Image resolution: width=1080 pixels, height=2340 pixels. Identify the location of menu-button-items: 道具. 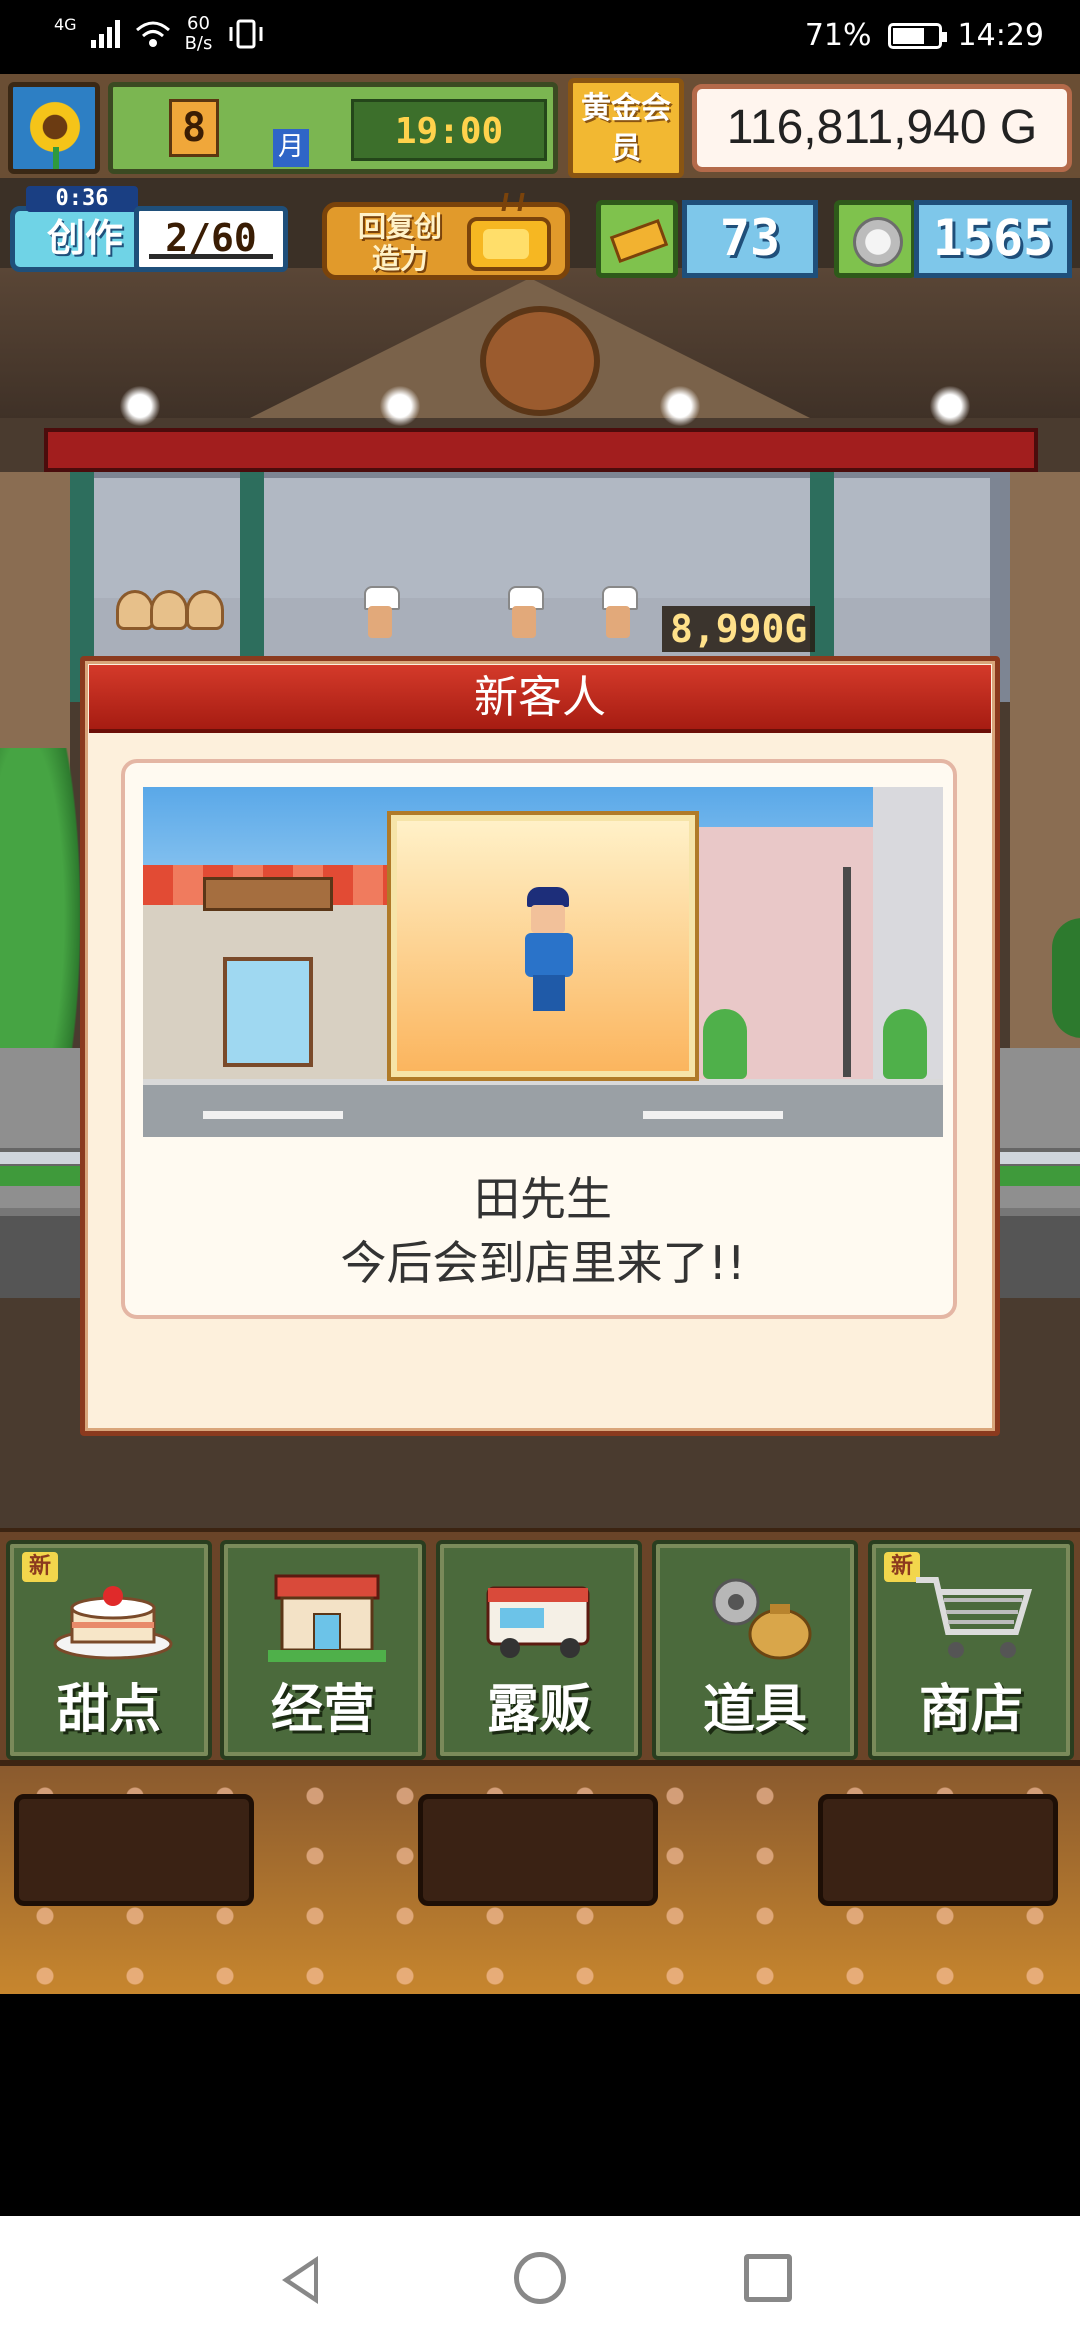
(755, 1650).